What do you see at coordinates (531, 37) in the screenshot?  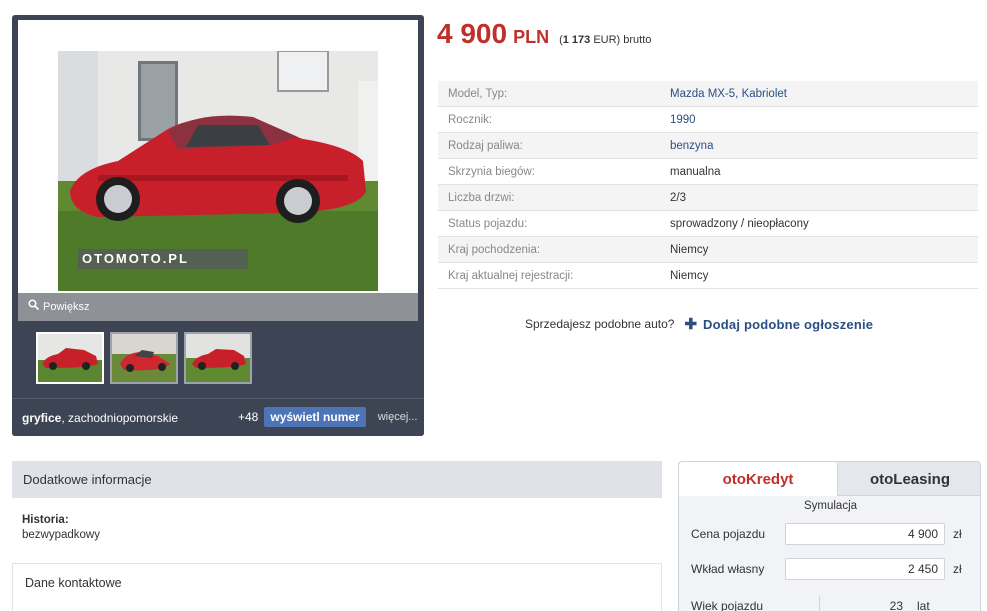 I see `price-currency: PLN` at bounding box center [531, 37].